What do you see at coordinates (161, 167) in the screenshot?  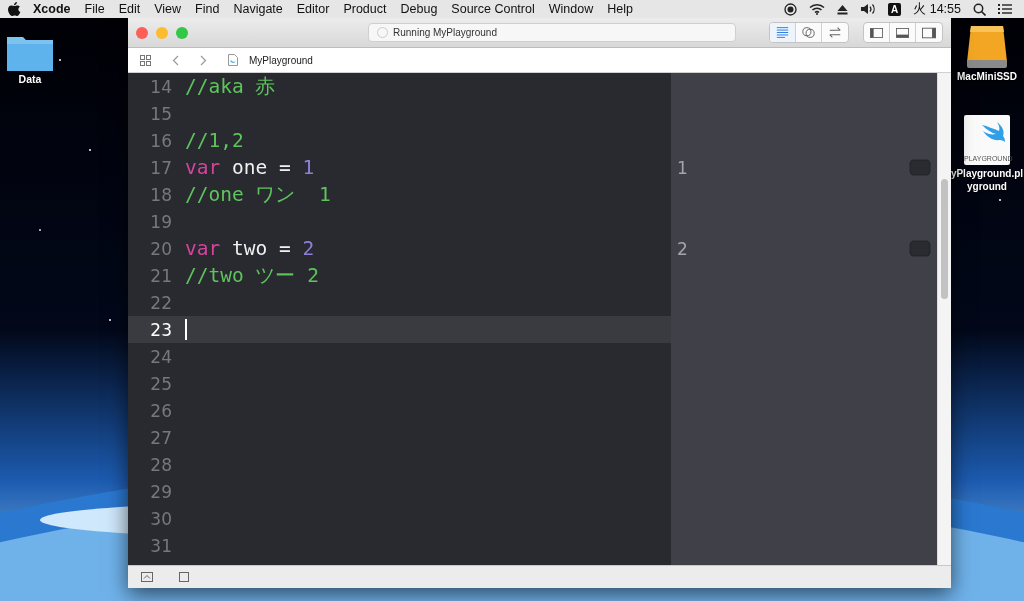 I see `line-number: 17` at bounding box center [161, 167].